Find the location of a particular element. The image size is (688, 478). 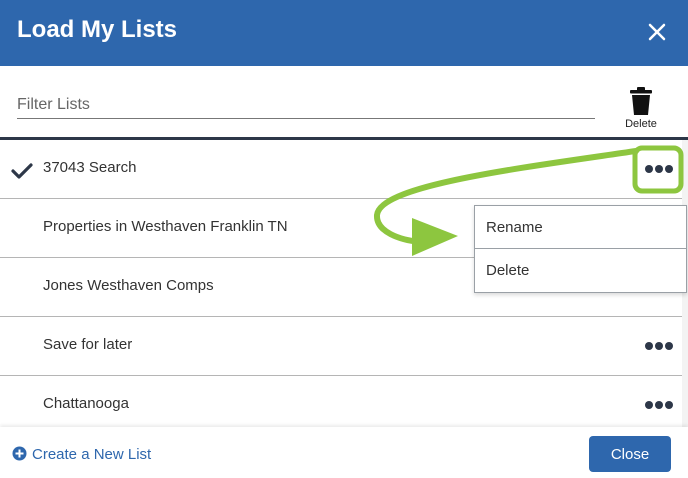

filter-lists-input is located at coordinates (306, 105).